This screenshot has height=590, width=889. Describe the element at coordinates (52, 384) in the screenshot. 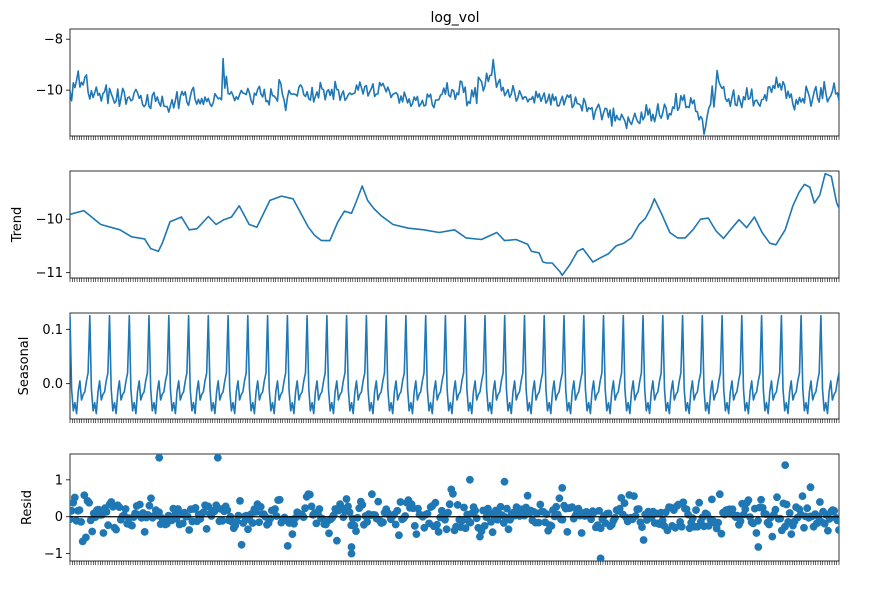

I see `y-tick-label: 0.0` at that location.